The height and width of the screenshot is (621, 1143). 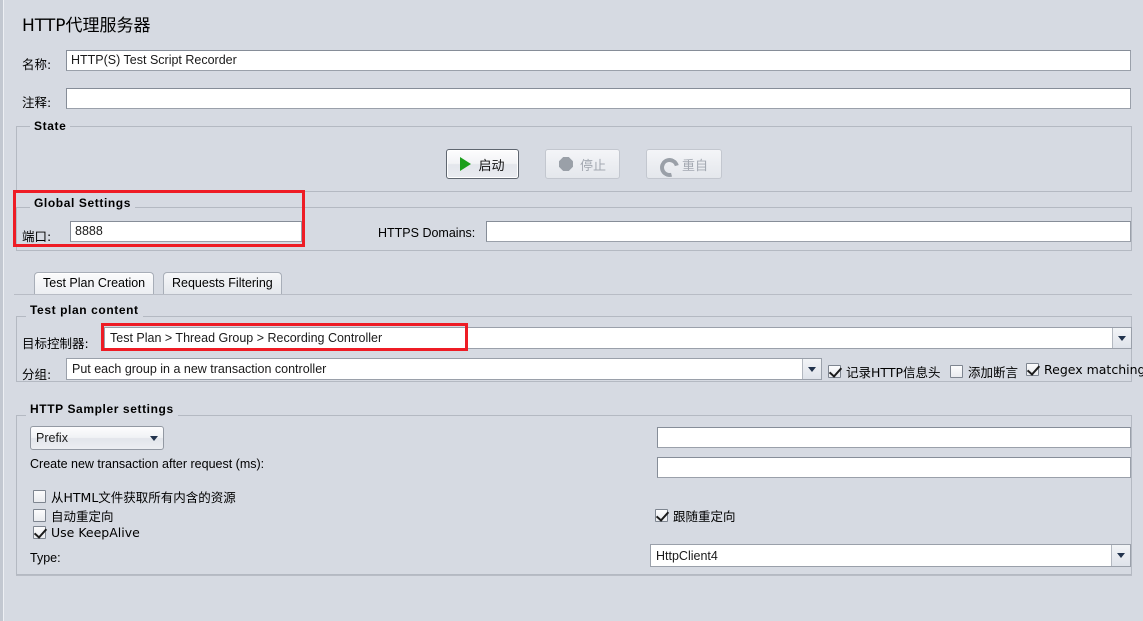 I want to click on restart-arrow-icon, so click(x=667, y=164).